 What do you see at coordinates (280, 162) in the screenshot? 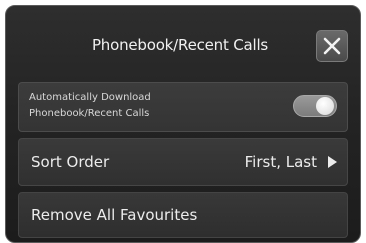
I see `sort-order-value: First, Last` at bounding box center [280, 162].